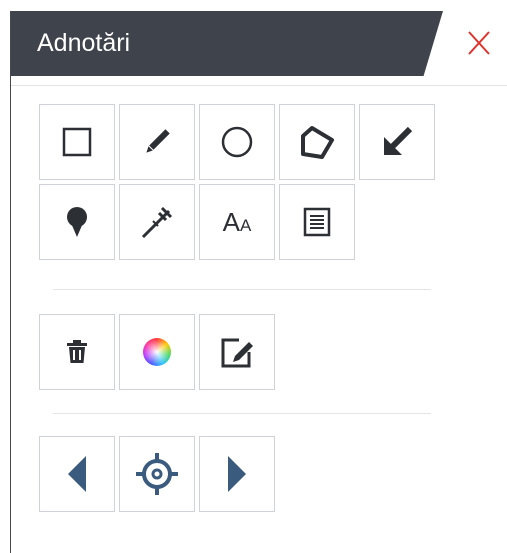 The height and width of the screenshot is (553, 507). I want to click on square-outline-icon, so click(77, 142).